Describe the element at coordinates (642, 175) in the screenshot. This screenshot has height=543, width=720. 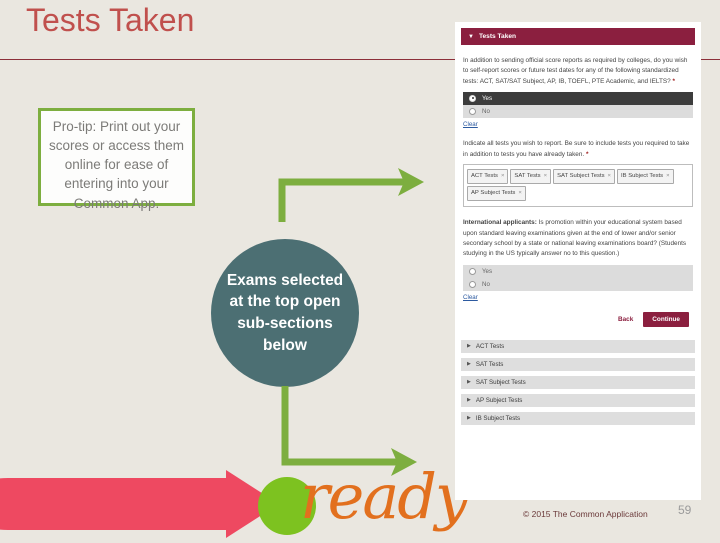
I see `test-chip-label: IB Subject Tests` at that location.